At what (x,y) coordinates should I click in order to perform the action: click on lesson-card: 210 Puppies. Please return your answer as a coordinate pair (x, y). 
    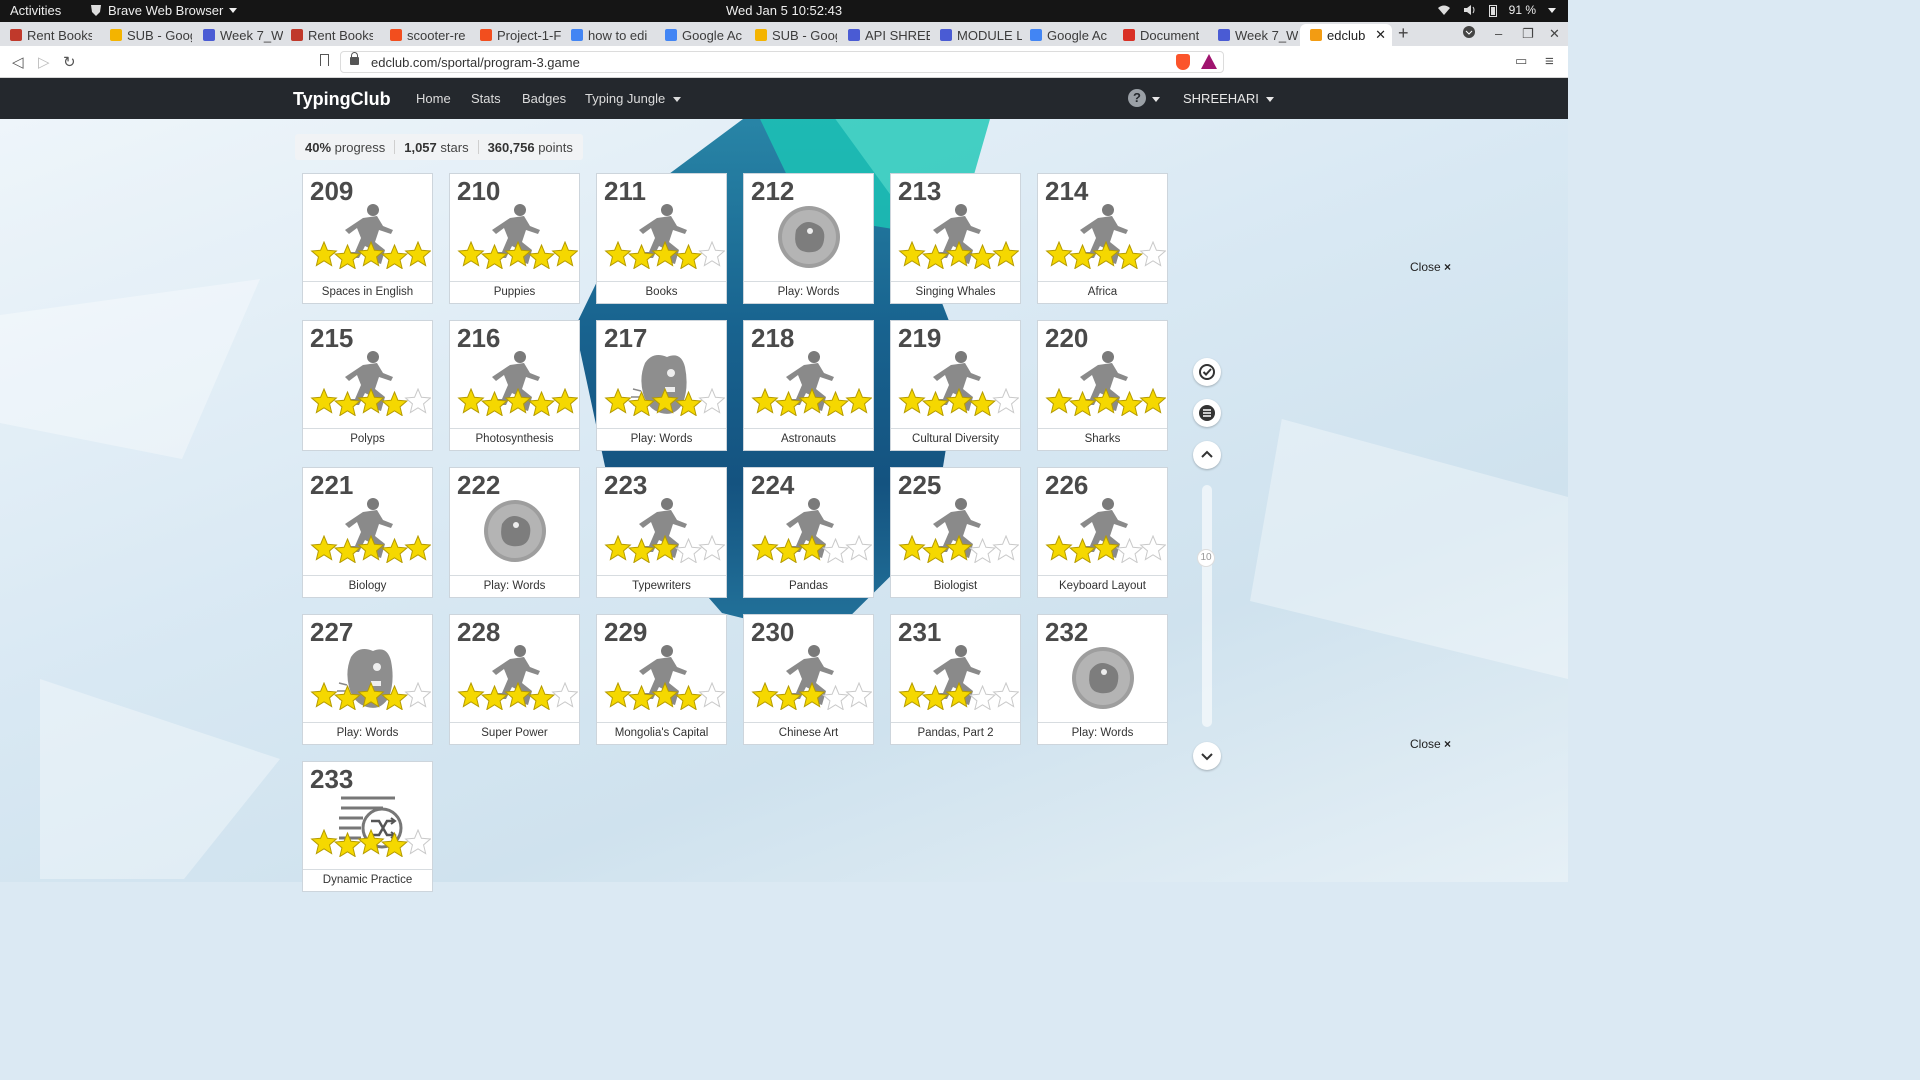
    Looking at the image, I should click on (514, 238).